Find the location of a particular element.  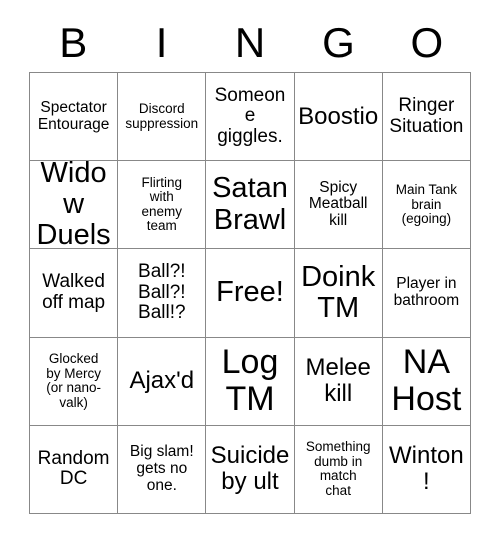

bingo-cell-label: Discord suppression is located at coordinates (162, 116).